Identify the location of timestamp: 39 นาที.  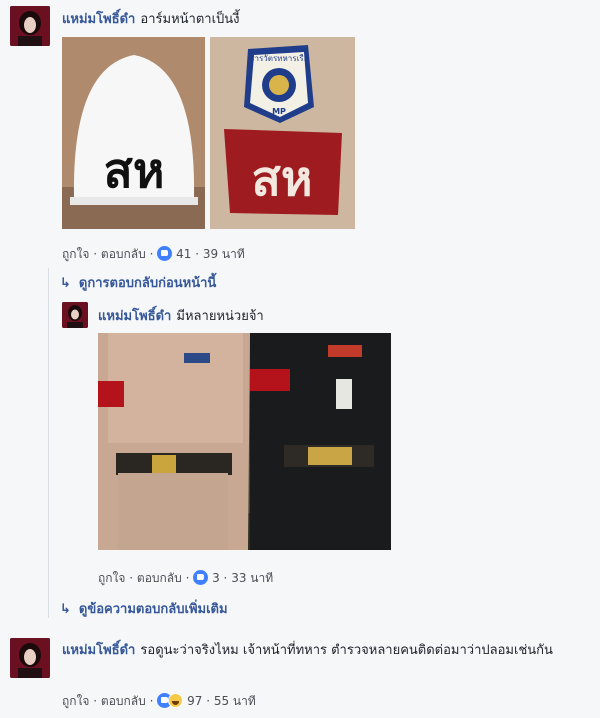
(224, 254).